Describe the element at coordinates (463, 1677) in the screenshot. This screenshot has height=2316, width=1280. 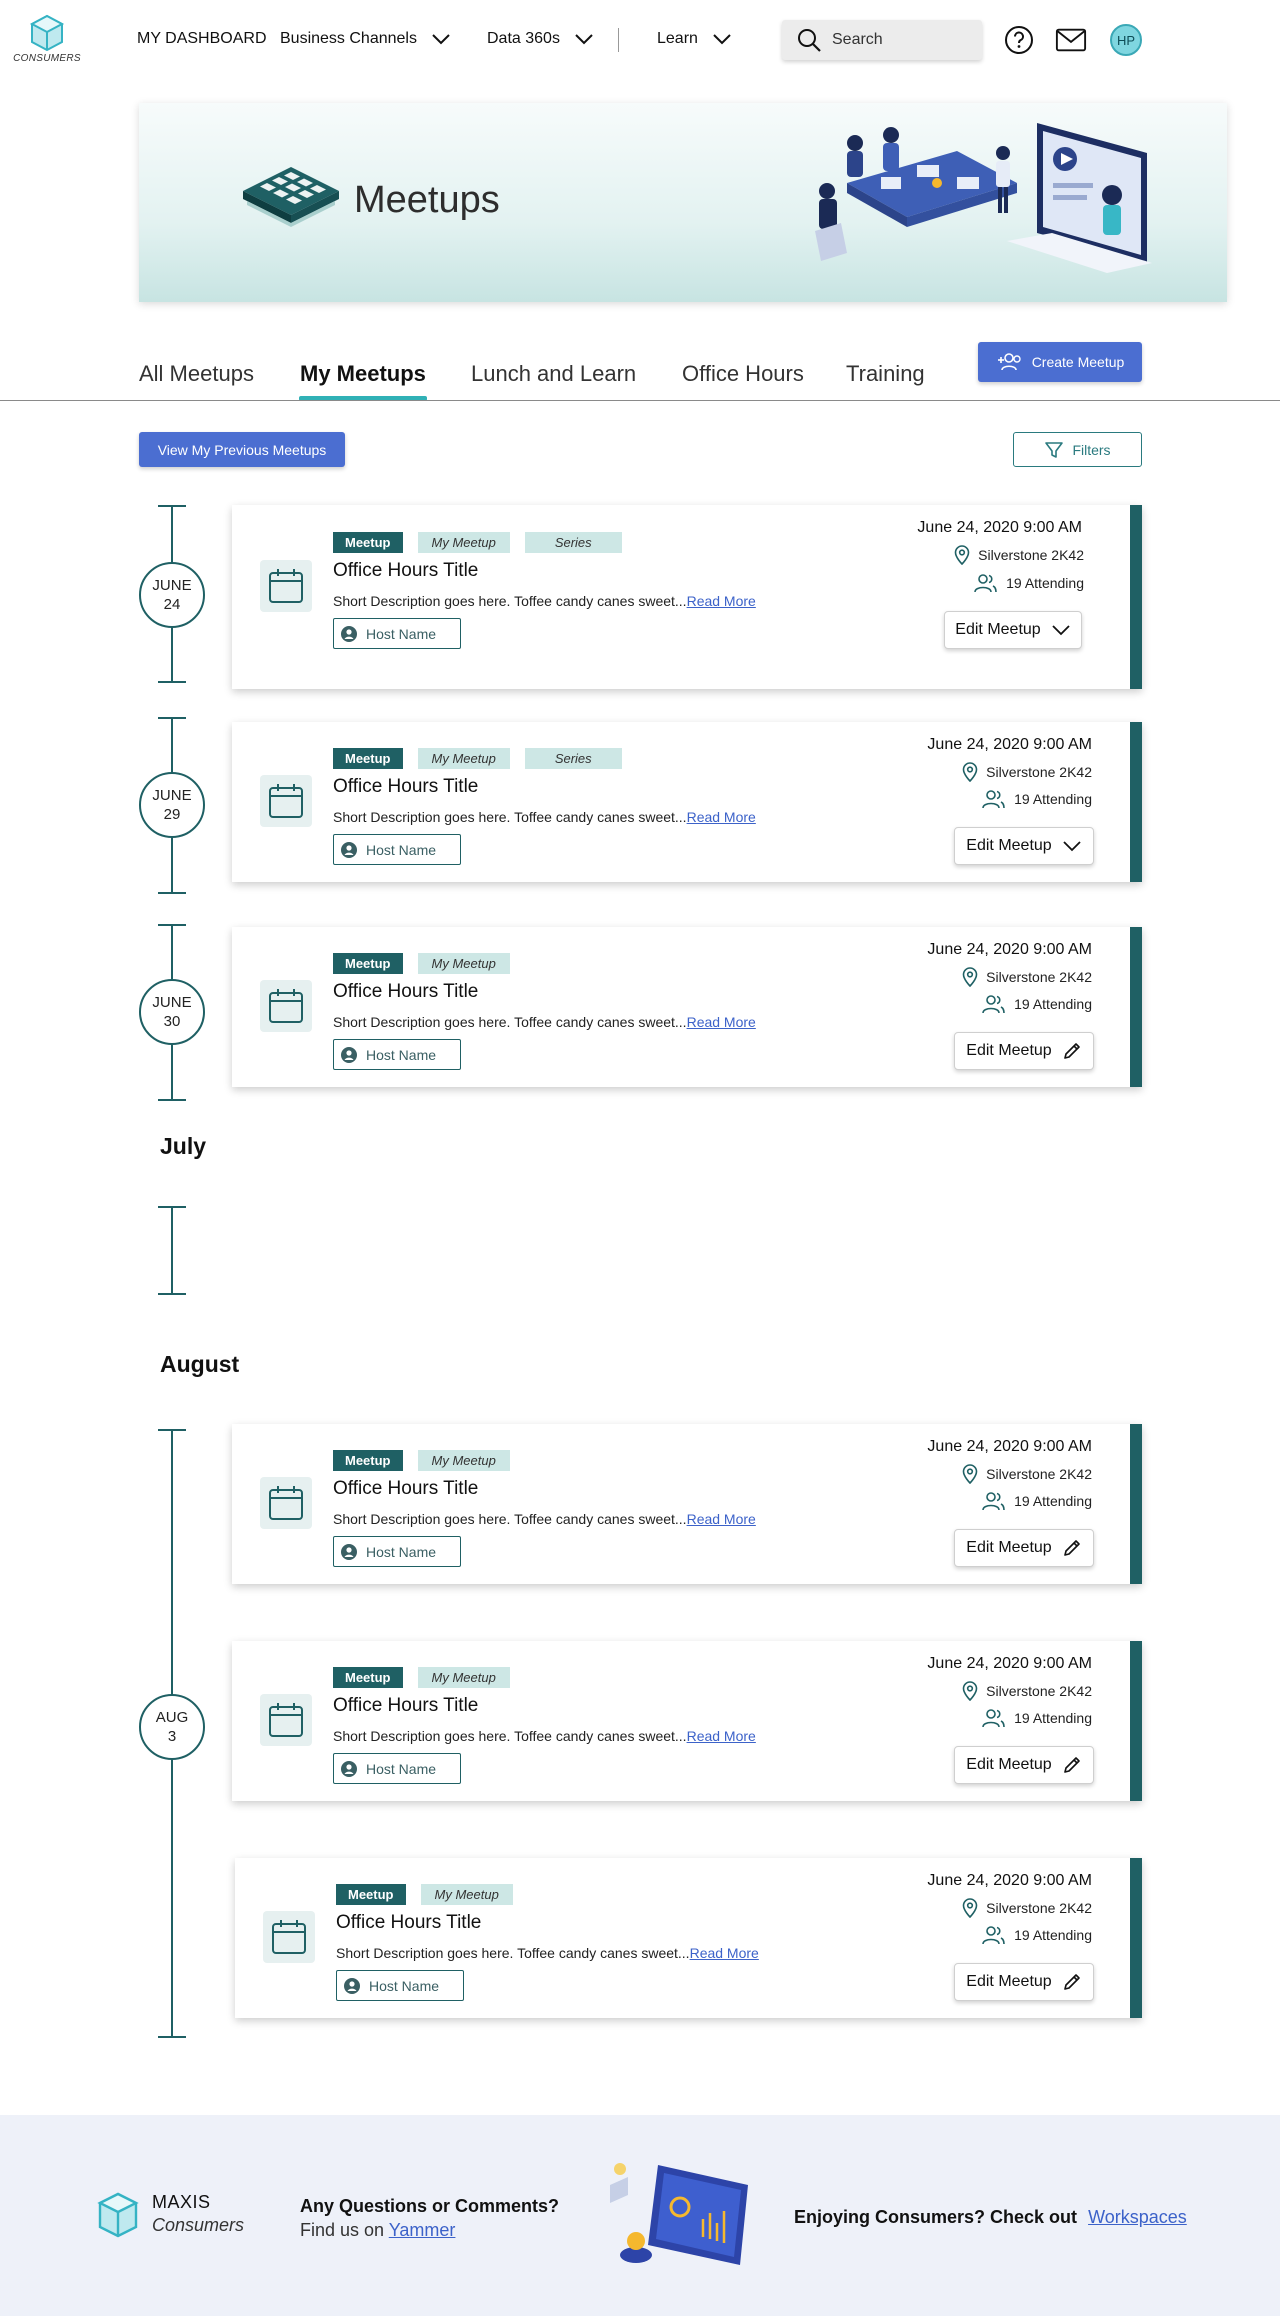
I see `my-meetup-badge: My Meetup` at that location.